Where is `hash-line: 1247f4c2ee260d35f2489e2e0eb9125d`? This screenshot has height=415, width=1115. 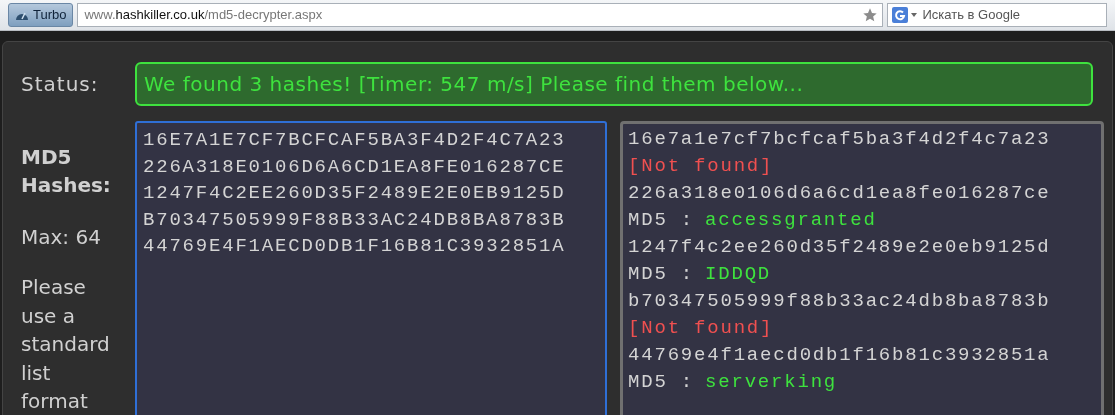 hash-line: 1247f4c2ee260d35f2489e2e0eb9125d is located at coordinates (840, 247).